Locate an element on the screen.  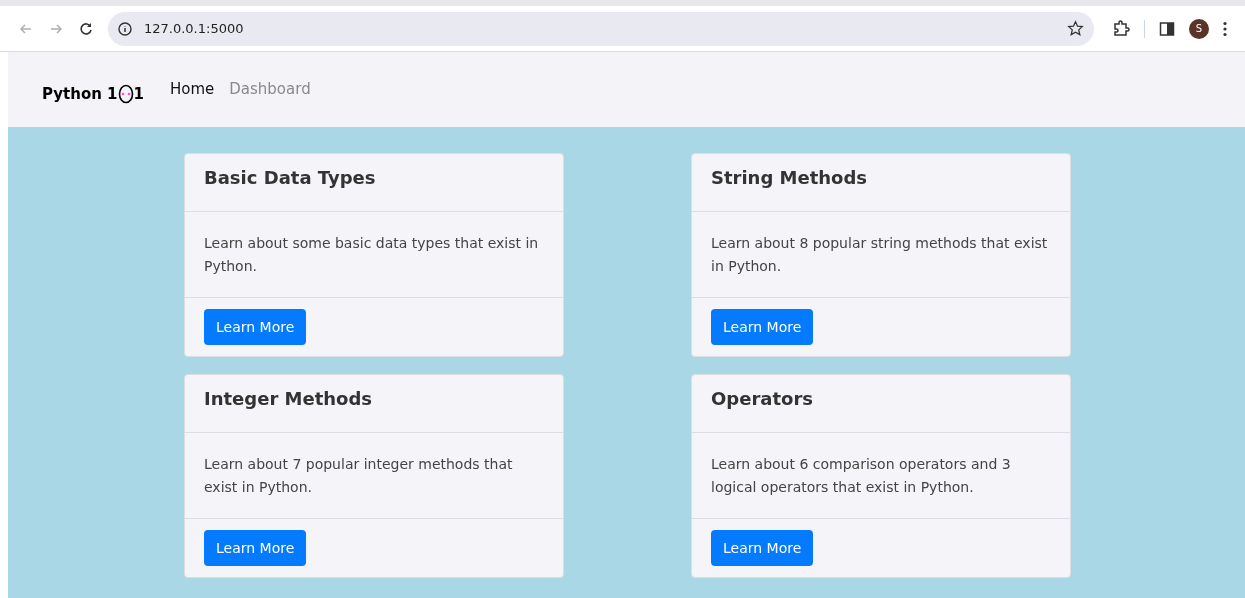
url-text: 127.0.0.1:5000 is located at coordinates (194, 28).